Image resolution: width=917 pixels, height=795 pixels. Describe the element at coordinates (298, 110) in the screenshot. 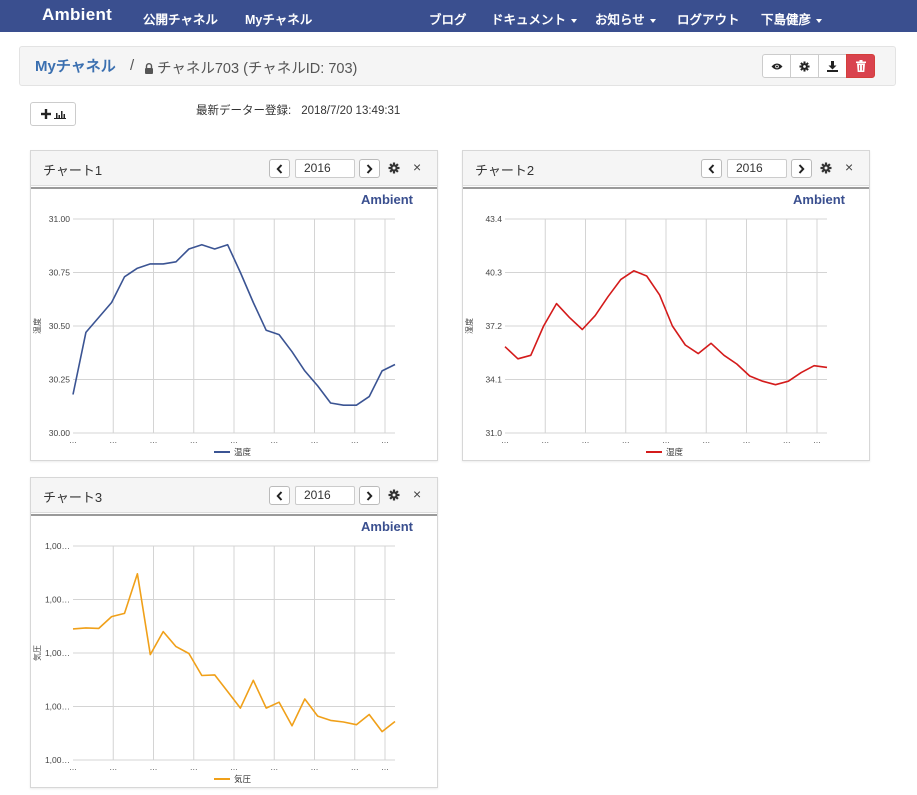

I see `last-update: 最新データー登録: 2018/7/20 13:49:31` at that location.